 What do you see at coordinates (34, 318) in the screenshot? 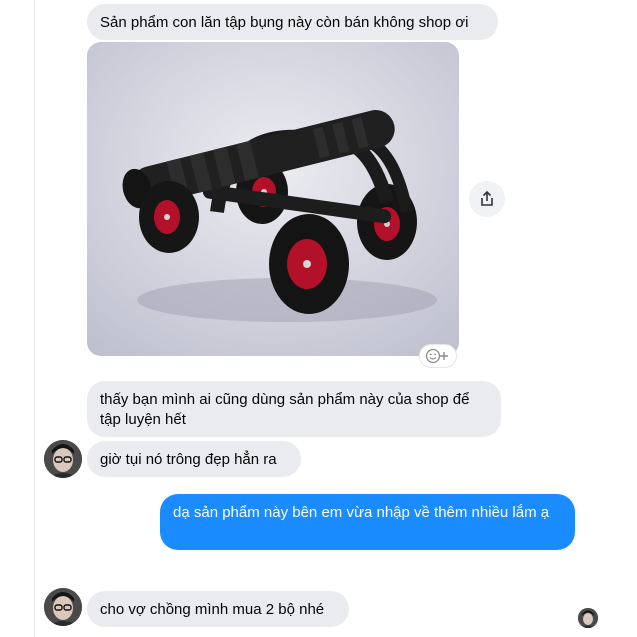
I see `conversation-divider` at bounding box center [34, 318].